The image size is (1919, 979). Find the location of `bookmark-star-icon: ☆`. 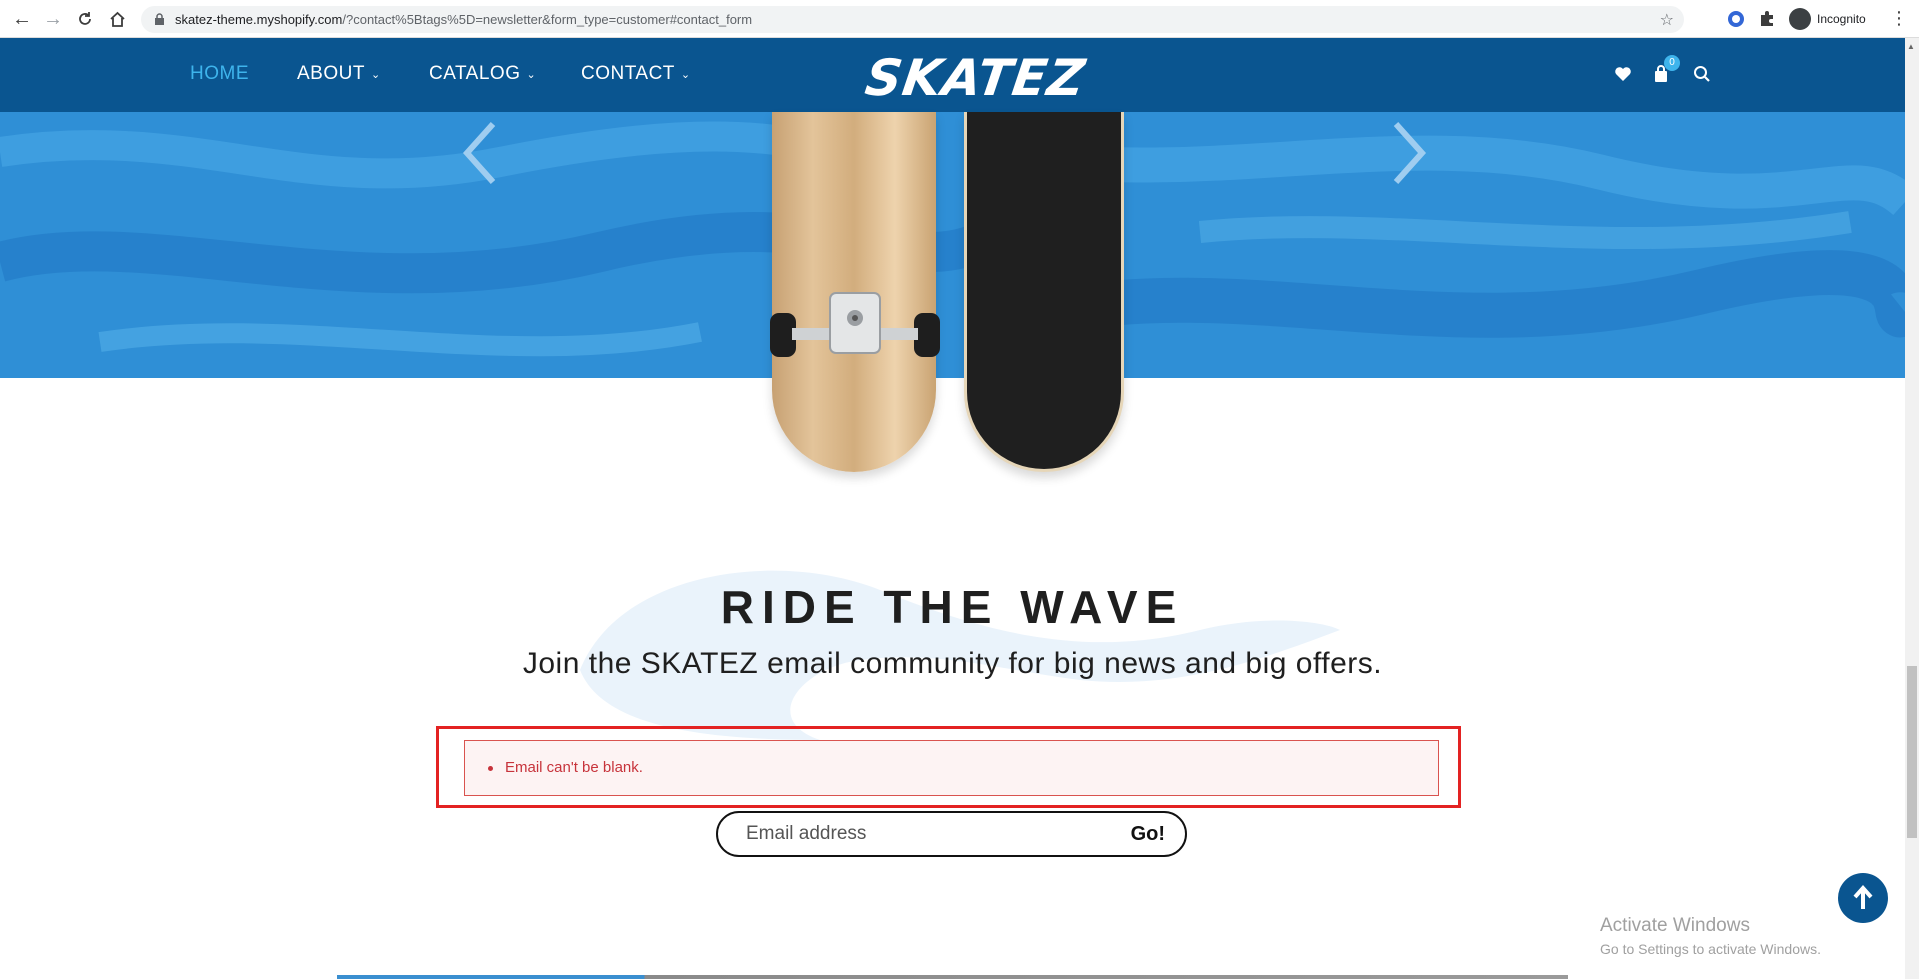

bookmark-star-icon: ☆ is located at coordinates (1667, 20).